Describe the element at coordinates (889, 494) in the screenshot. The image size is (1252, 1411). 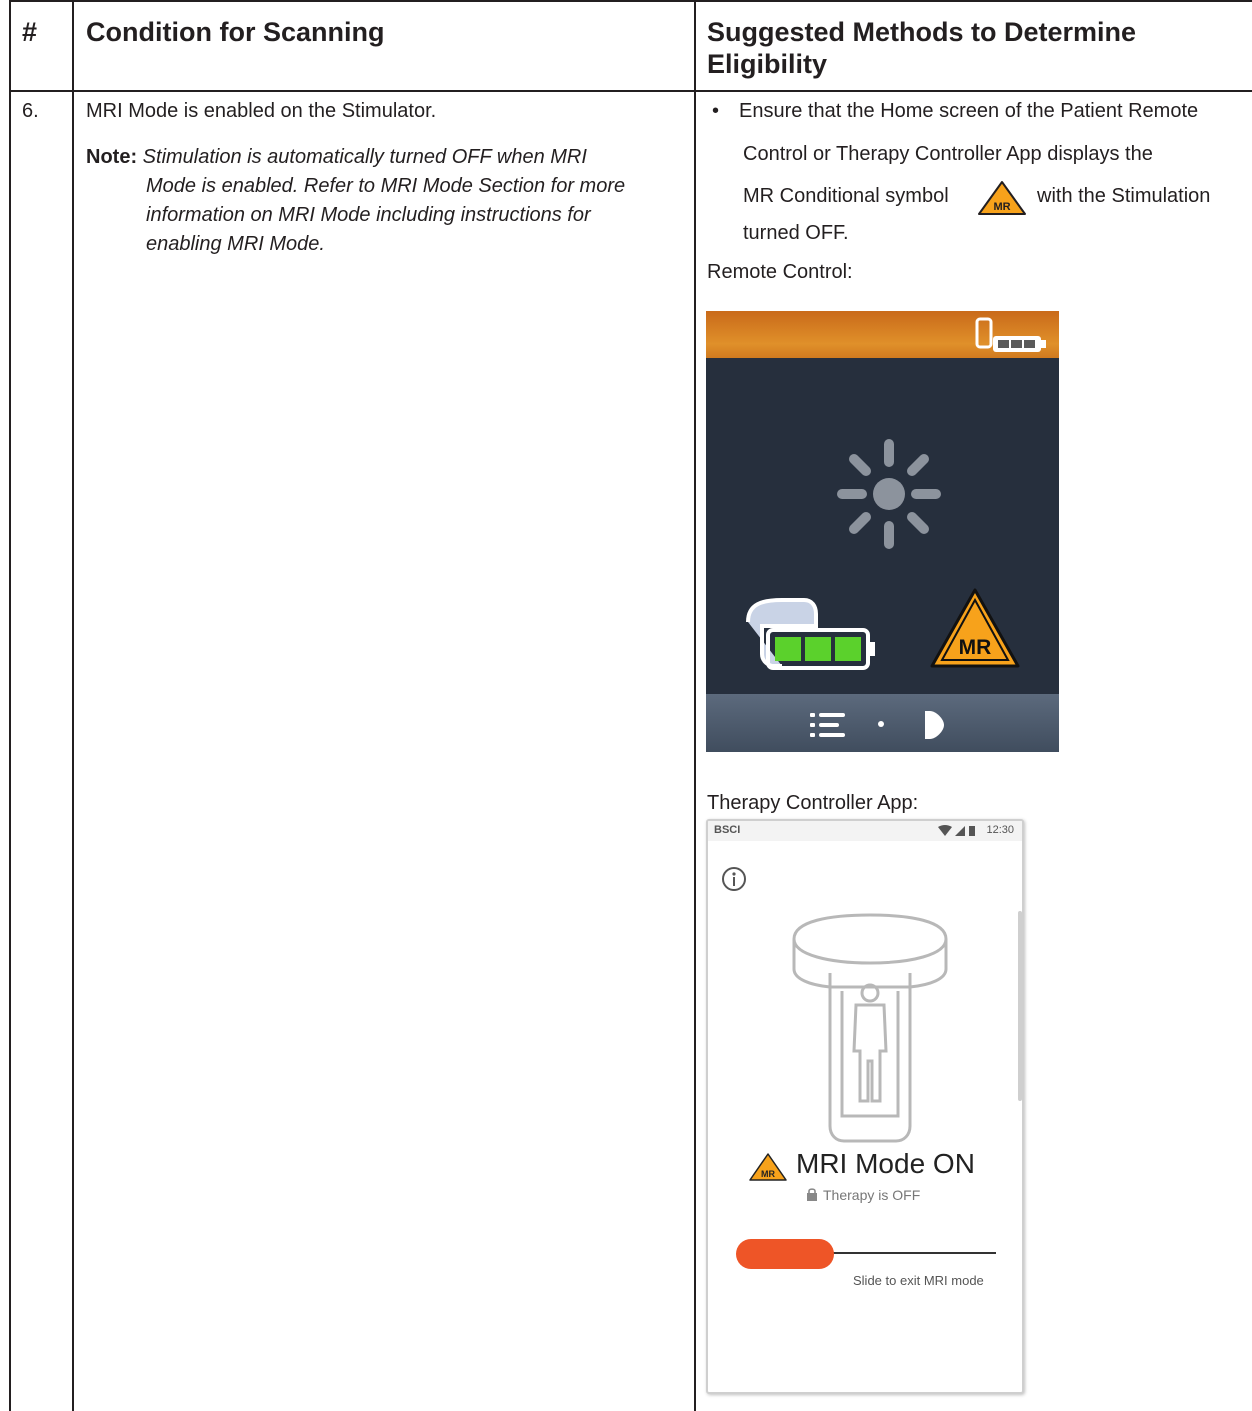
I see `stimulation-off-icon` at that location.